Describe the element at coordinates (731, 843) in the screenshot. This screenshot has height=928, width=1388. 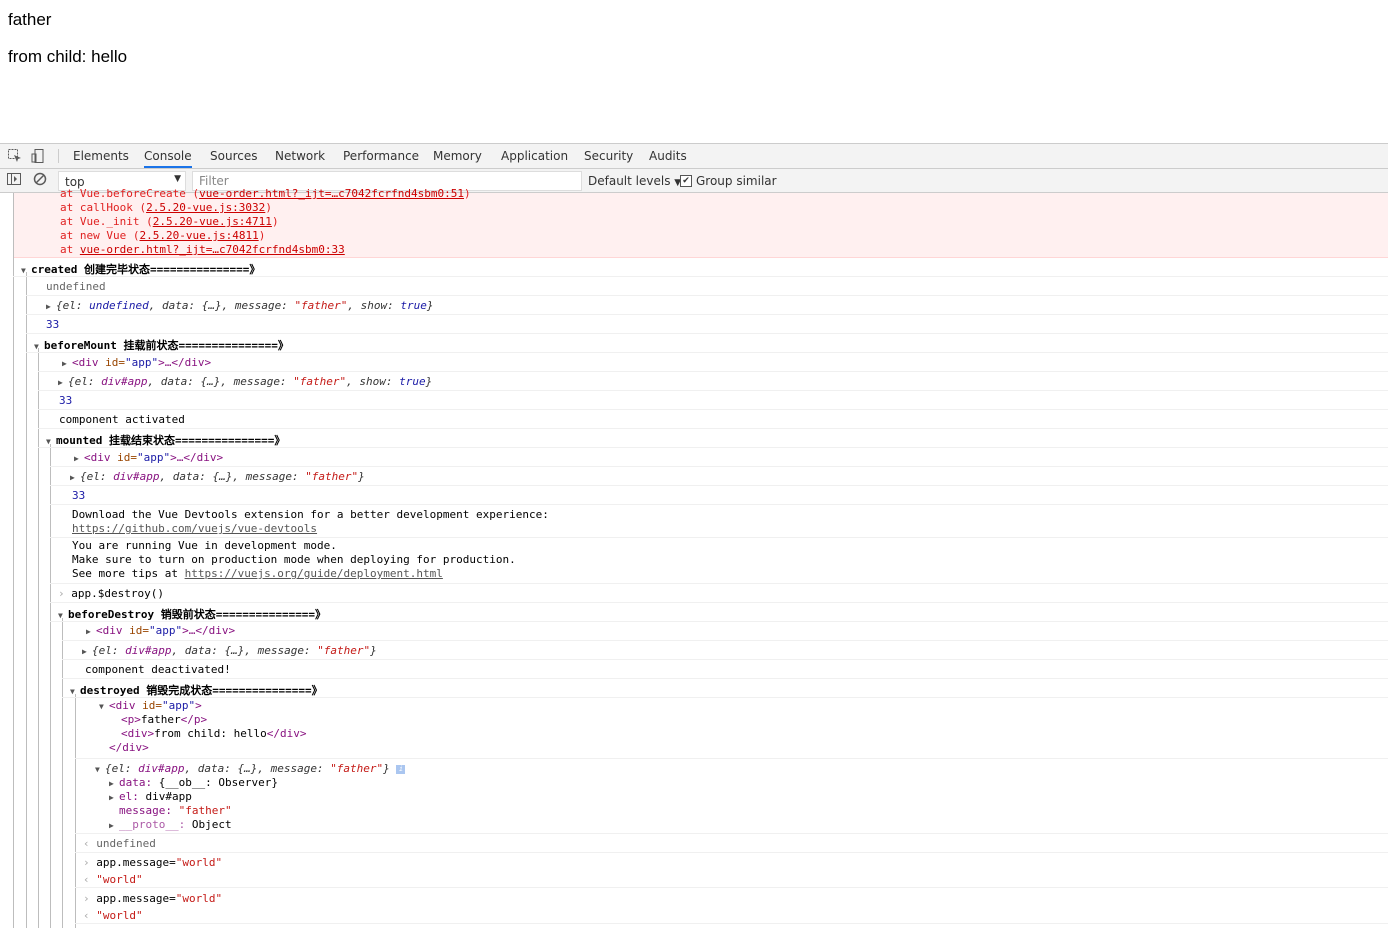
I see `log-row-result: ‹ undefined` at that location.